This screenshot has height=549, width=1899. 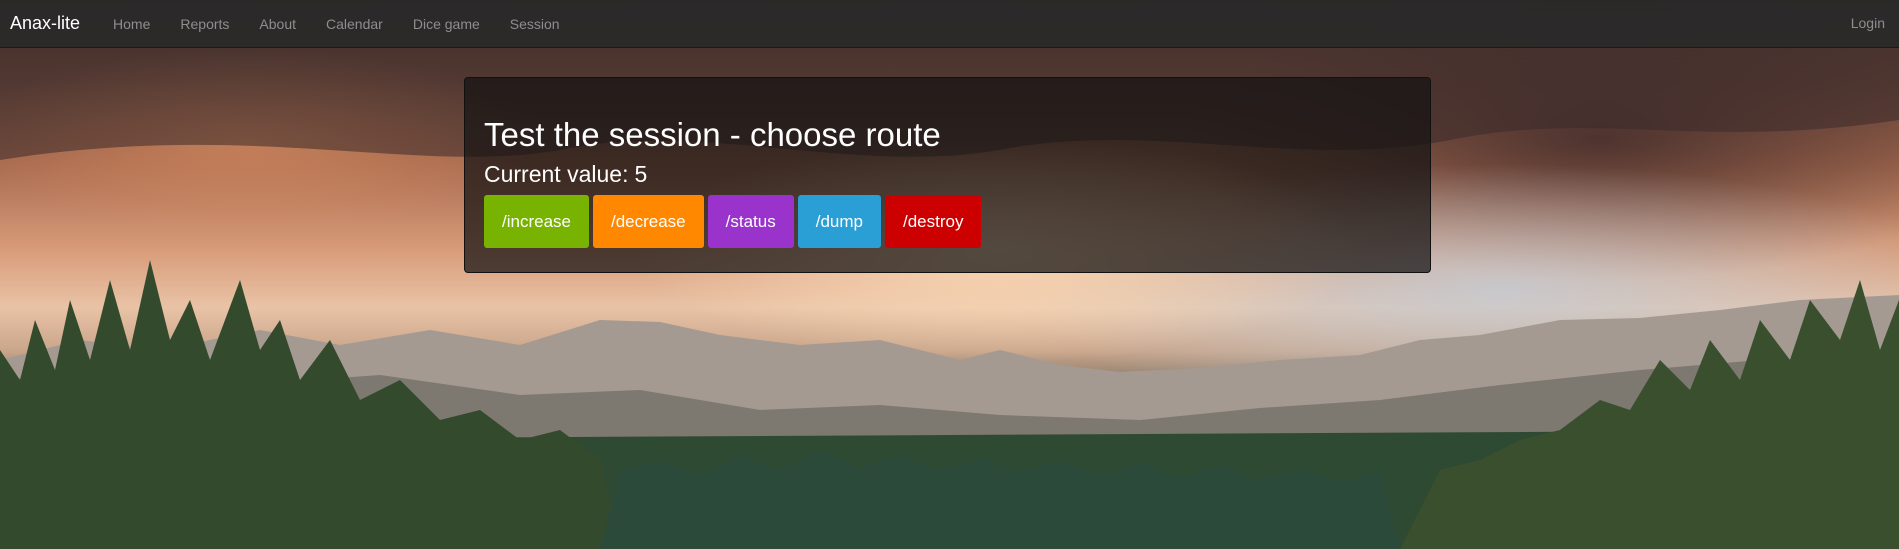 What do you see at coordinates (556, 174) in the screenshot?
I see `current-value-label: Current value:` at bounding box center [556, 174].